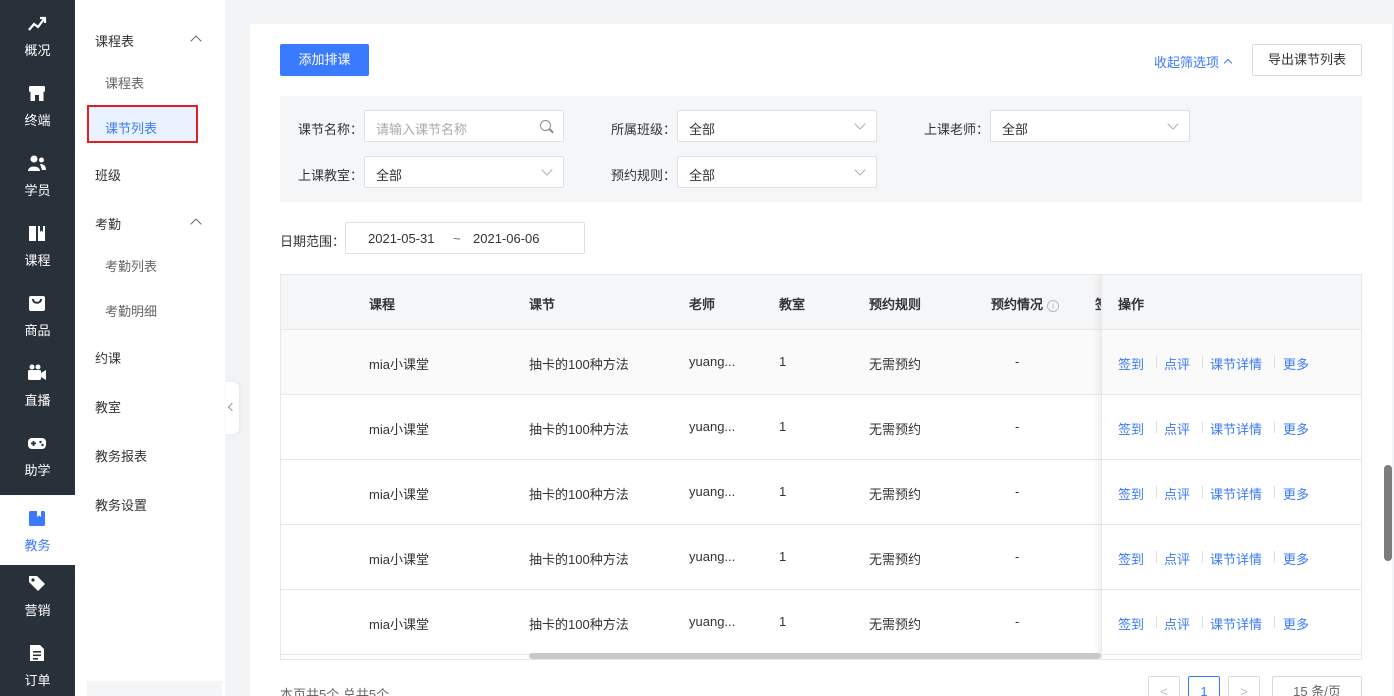 The width and height of the screenshot is (1394, 696). What do you see at coordinates (114, 40) in the screenshot?
I see `subnav-group-schedule: 课程表` at bounding box center [114, 40].